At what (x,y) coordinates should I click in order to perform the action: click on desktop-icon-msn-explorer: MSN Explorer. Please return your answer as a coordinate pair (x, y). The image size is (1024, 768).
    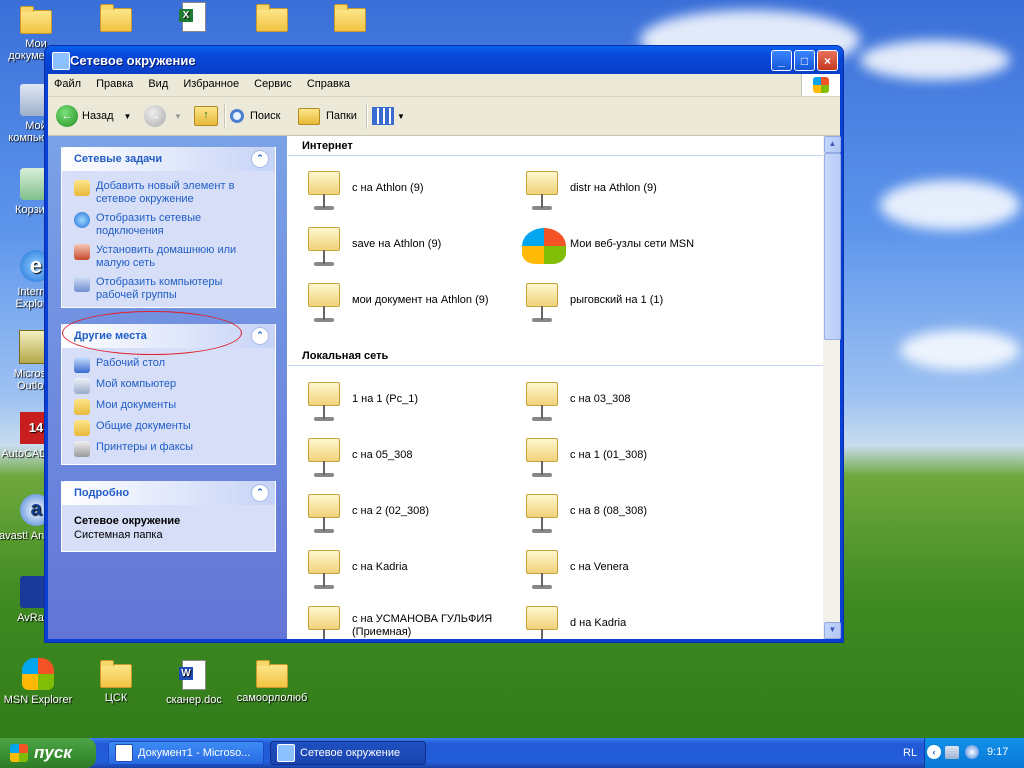
    Looking at the image, I should click on (38, 682).